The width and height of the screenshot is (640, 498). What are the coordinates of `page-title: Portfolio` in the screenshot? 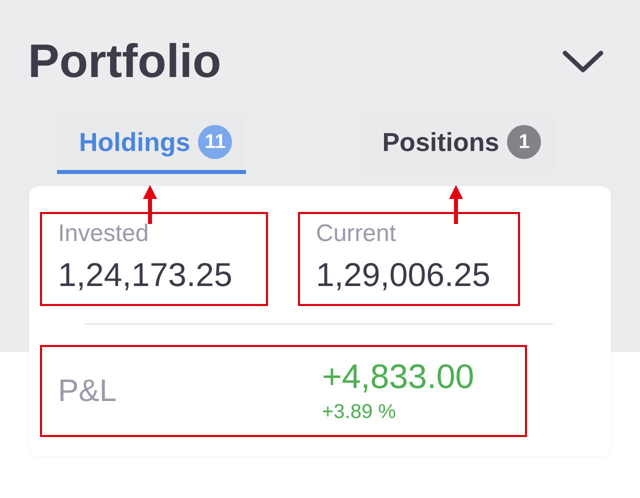 It's located at (125, 60).